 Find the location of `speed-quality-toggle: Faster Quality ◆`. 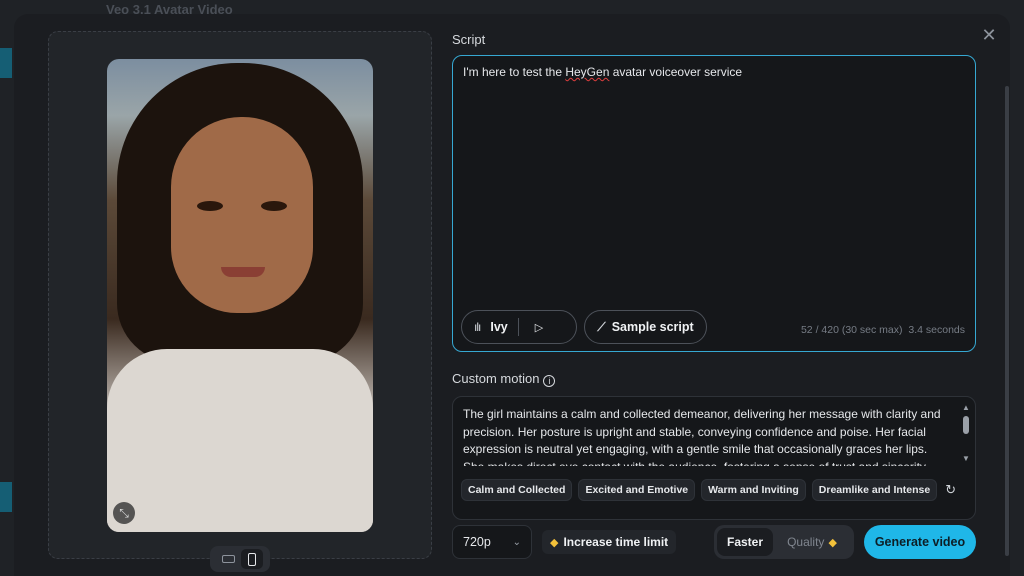

speed-quality-toggle: Faster Quality ◆ is located at coordinates (784, 542).